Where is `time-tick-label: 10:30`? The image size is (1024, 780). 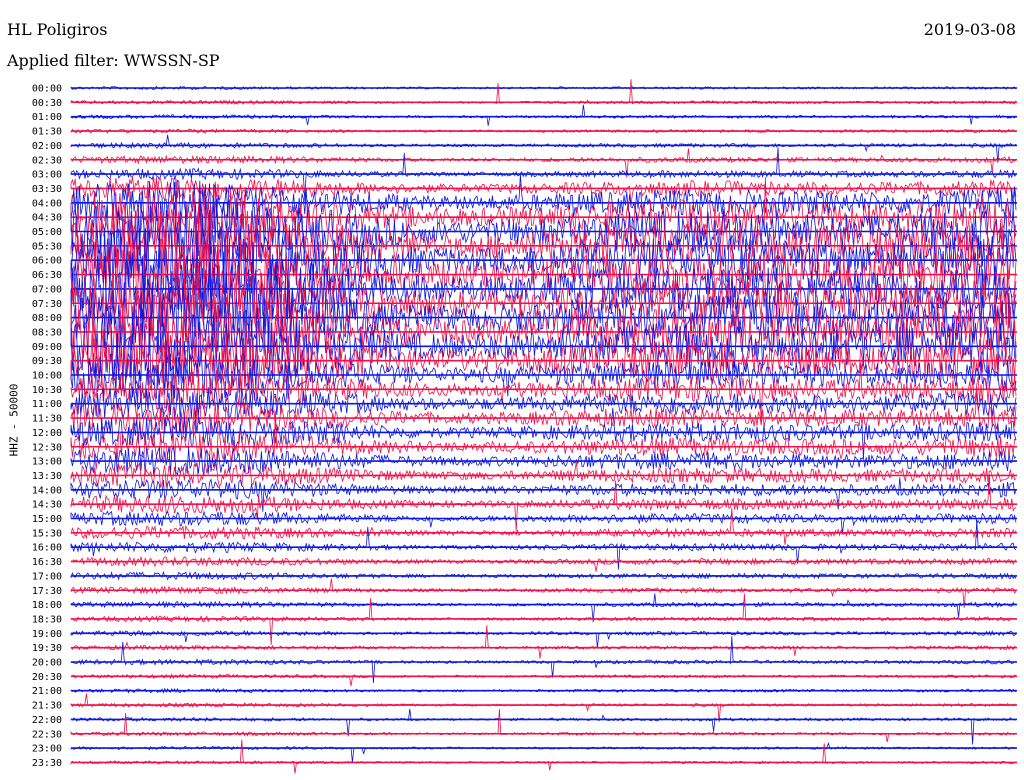
time-tick-label: 10:30 is located at coordinates (47, 390).